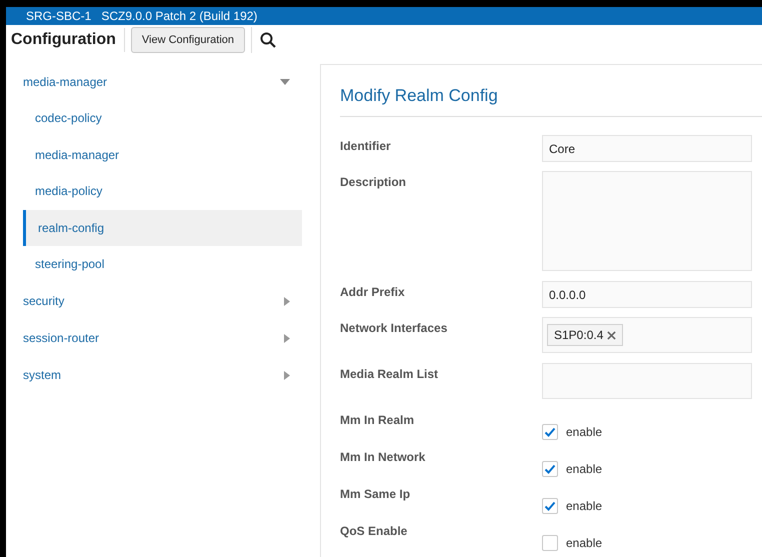  Describe the element at coordinates (647, 294) in the screenshot. I see `text-field: 0.0.0.0` at that location.